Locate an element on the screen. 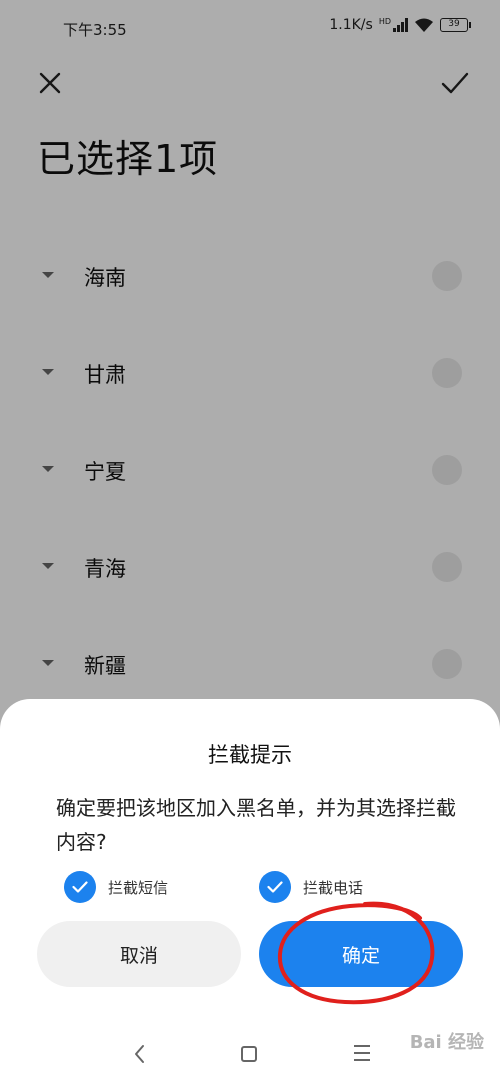 The image size is (500, 1084). nav-back-icon is located at coordinates (140, 1054).